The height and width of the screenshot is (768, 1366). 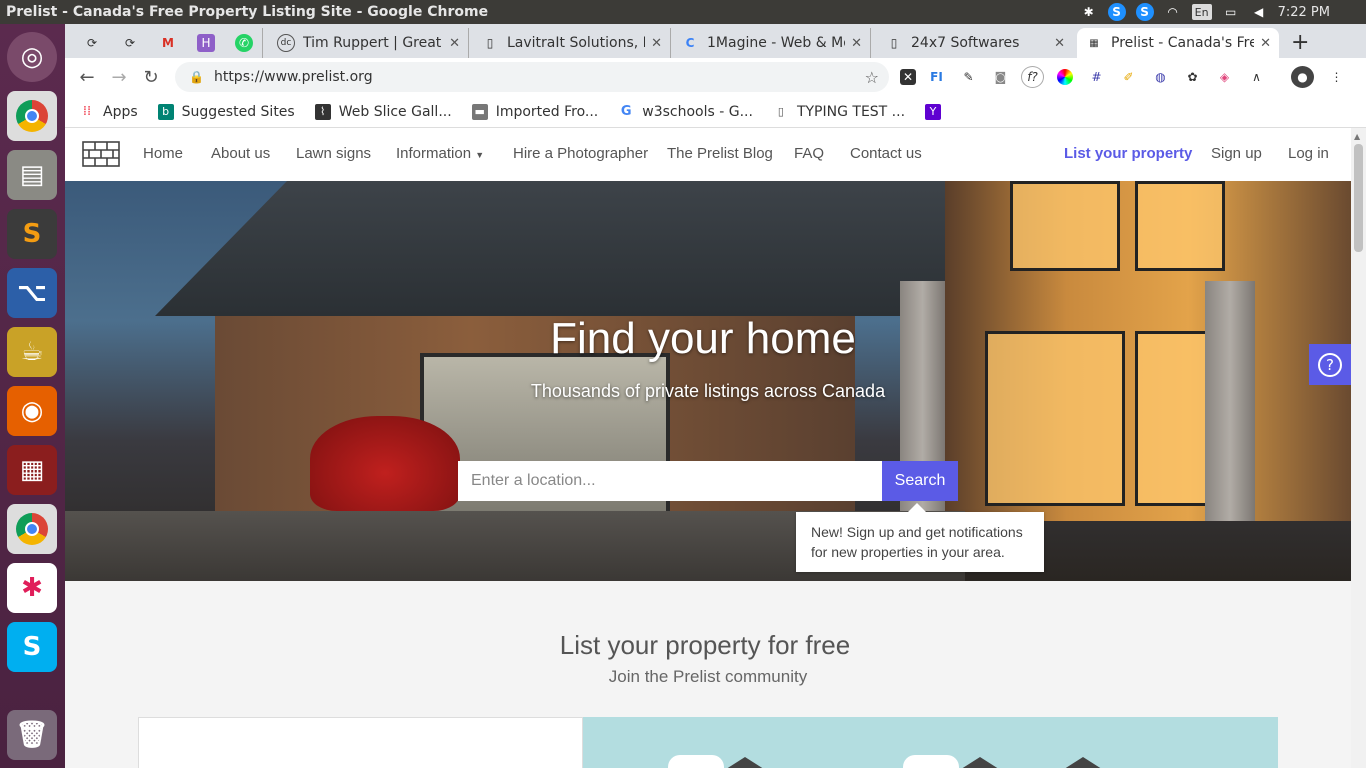 I want to click on profile-avatar: ●, so click(x=1302, y=77).